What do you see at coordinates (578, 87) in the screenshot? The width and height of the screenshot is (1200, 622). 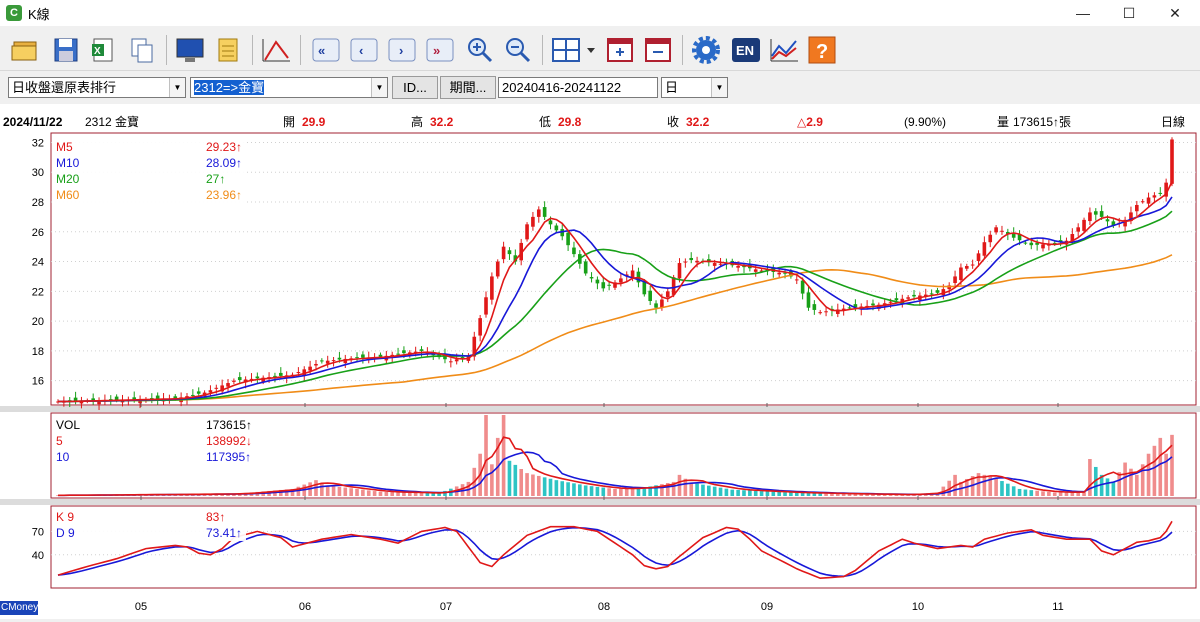 I see `date-range-field: 20240416-20241122` at bounding box center [578, 87].